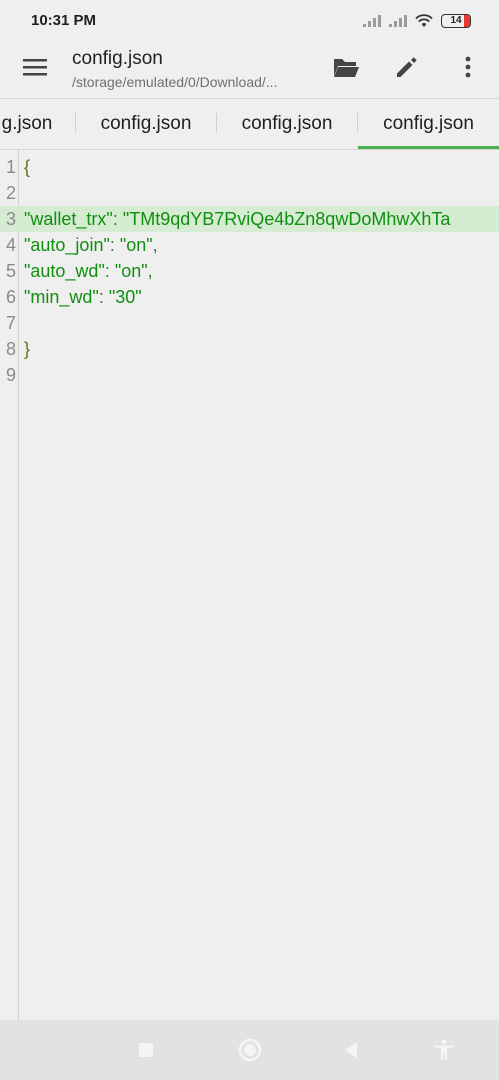 This screenshot has height=1080, width=499. I want to click on code-line: 1{, so click(249, 167).